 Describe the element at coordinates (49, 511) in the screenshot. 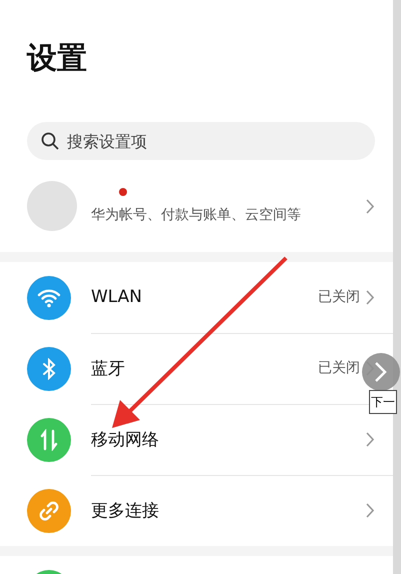

I see `link-icon` at that location.